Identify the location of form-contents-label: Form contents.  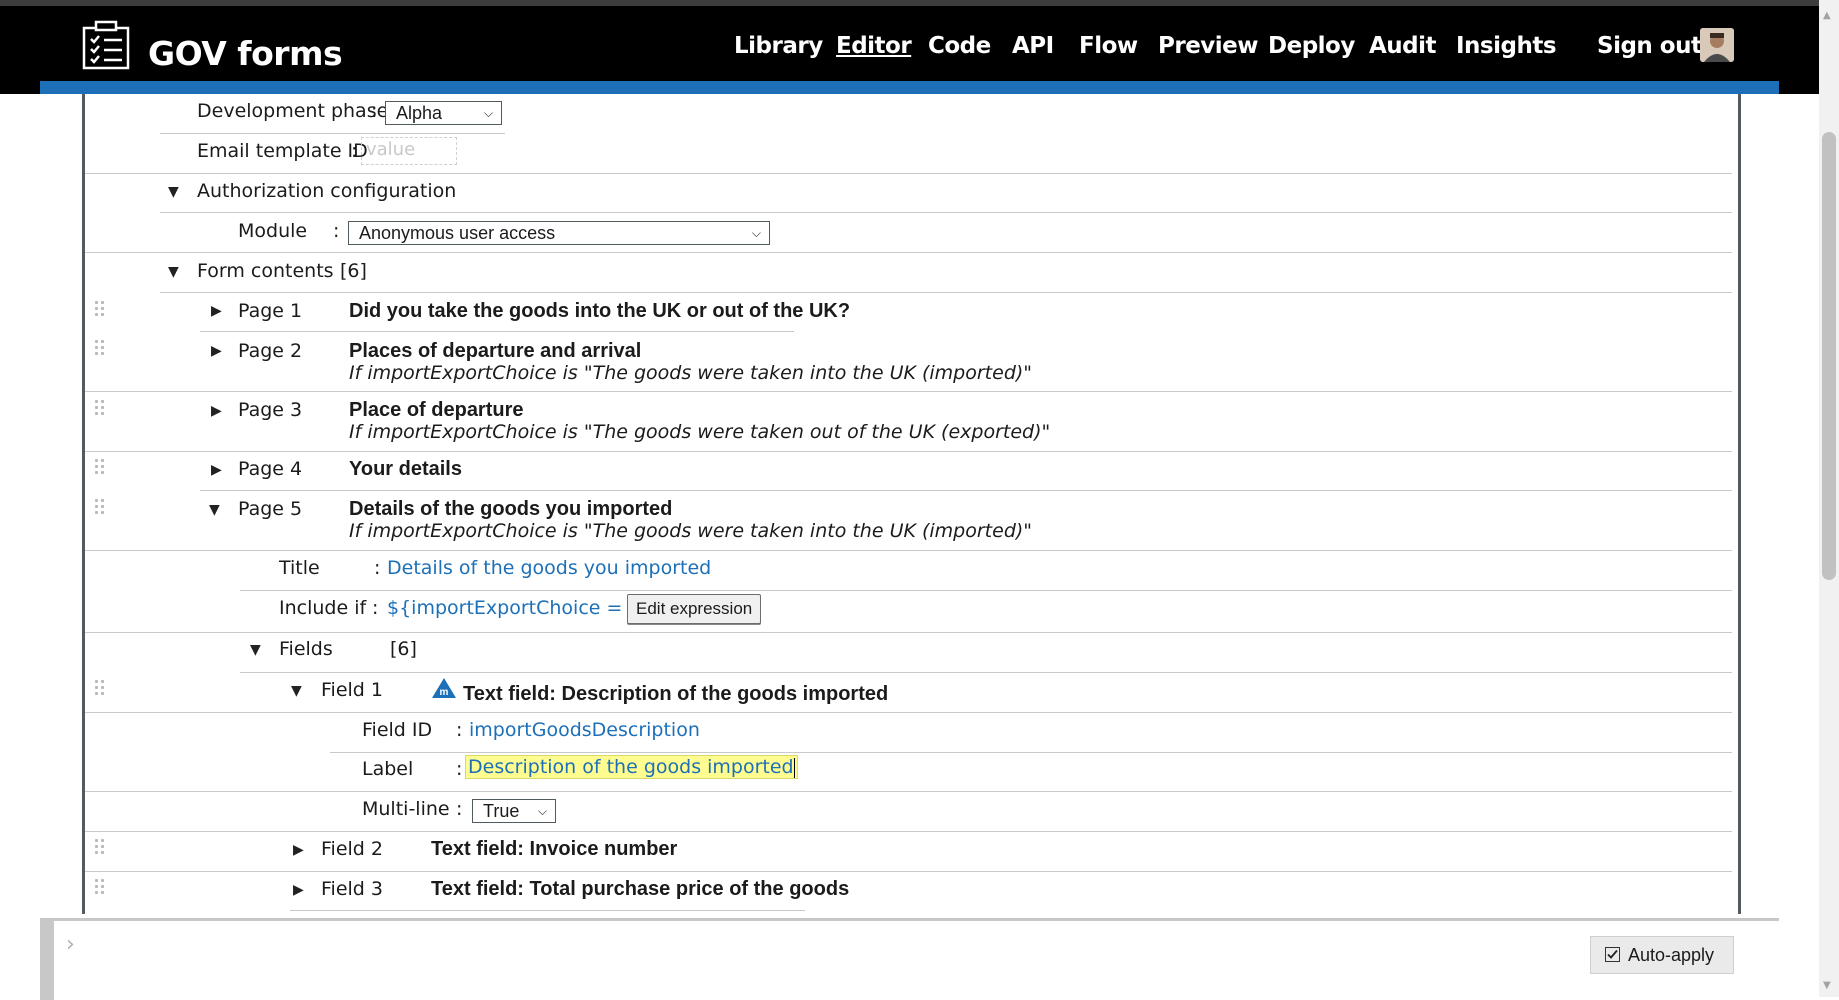
(265, 271).